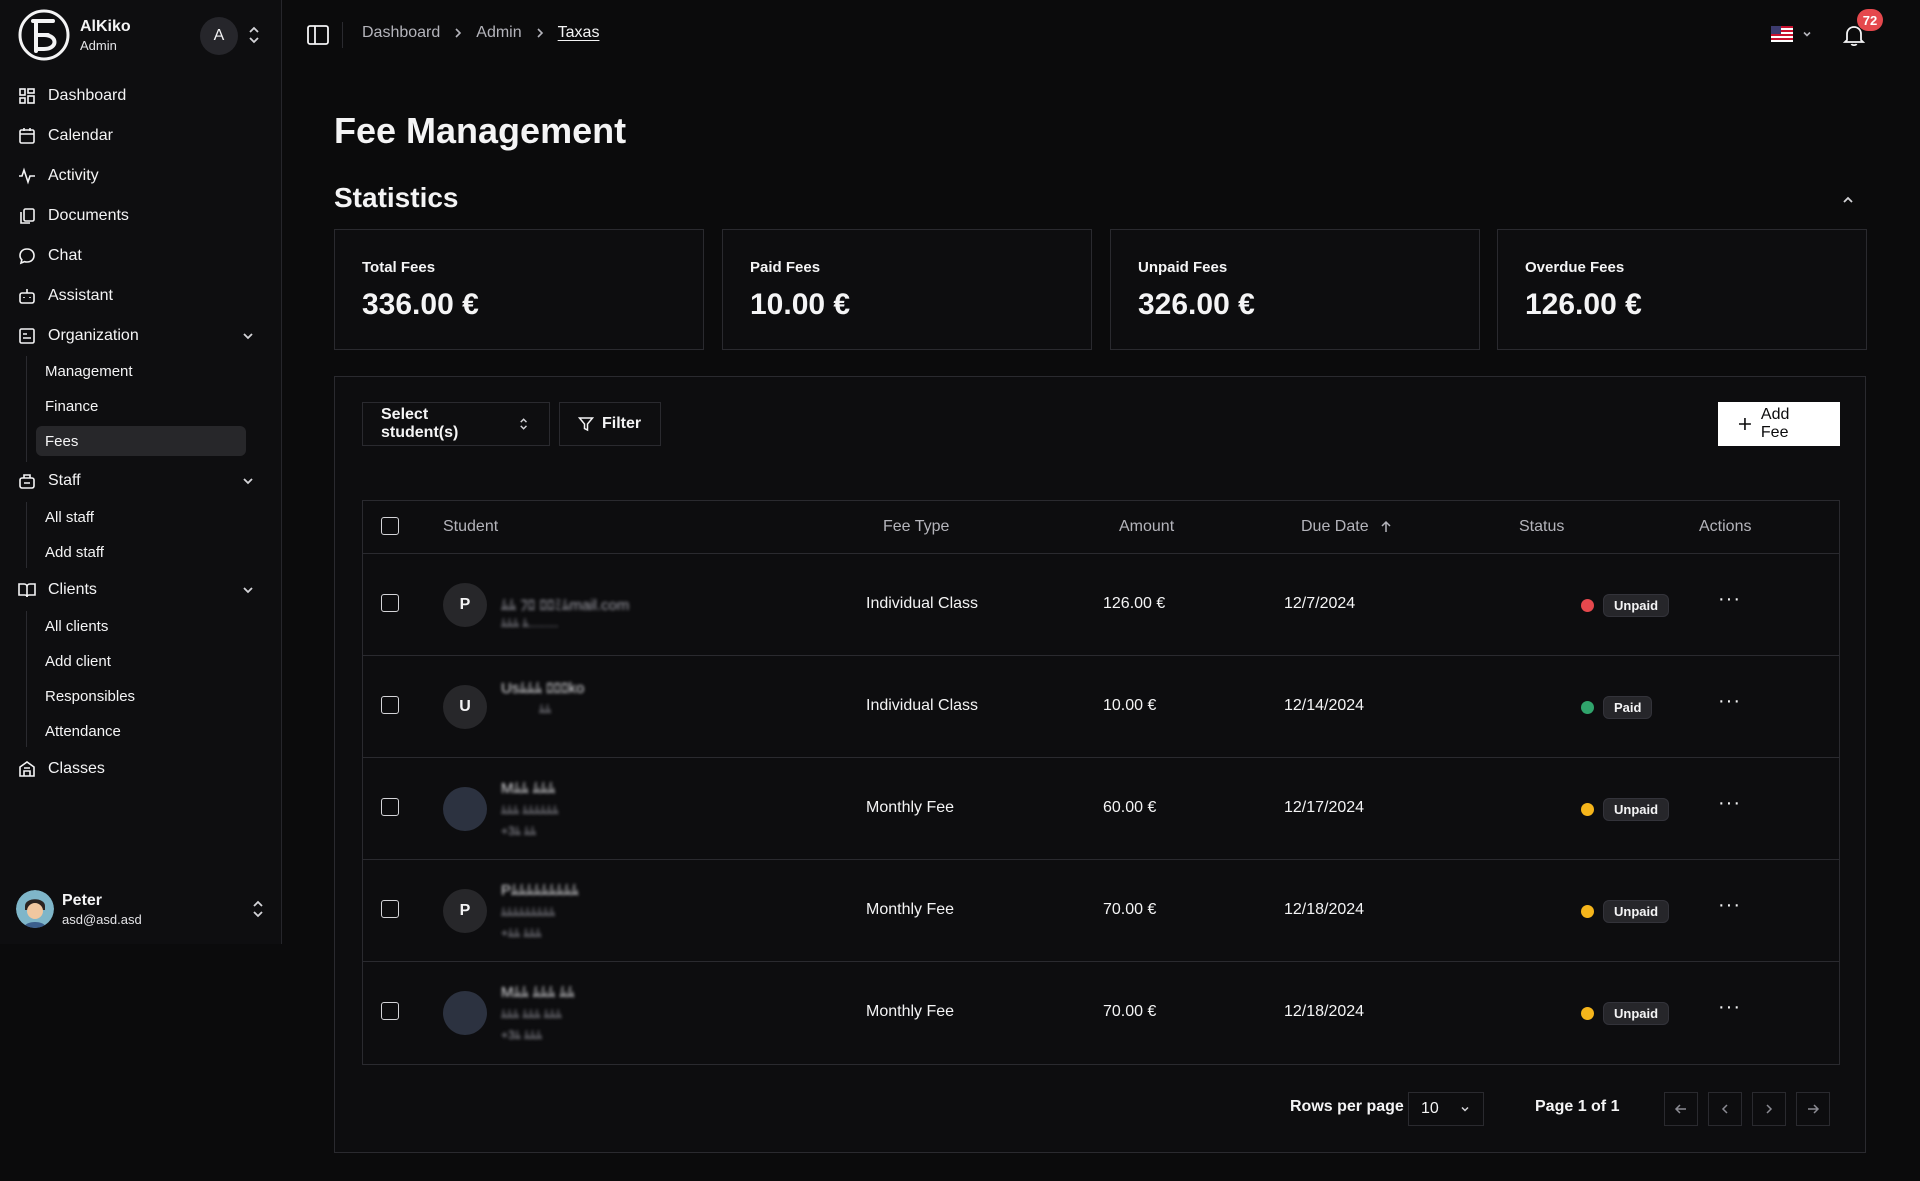 This screenshot has width=1920, height=1181. I want to click on student-email: ﾑﾑﾑ ﾑﾑﾑﾑﾑﾑ, so click(530, 810).